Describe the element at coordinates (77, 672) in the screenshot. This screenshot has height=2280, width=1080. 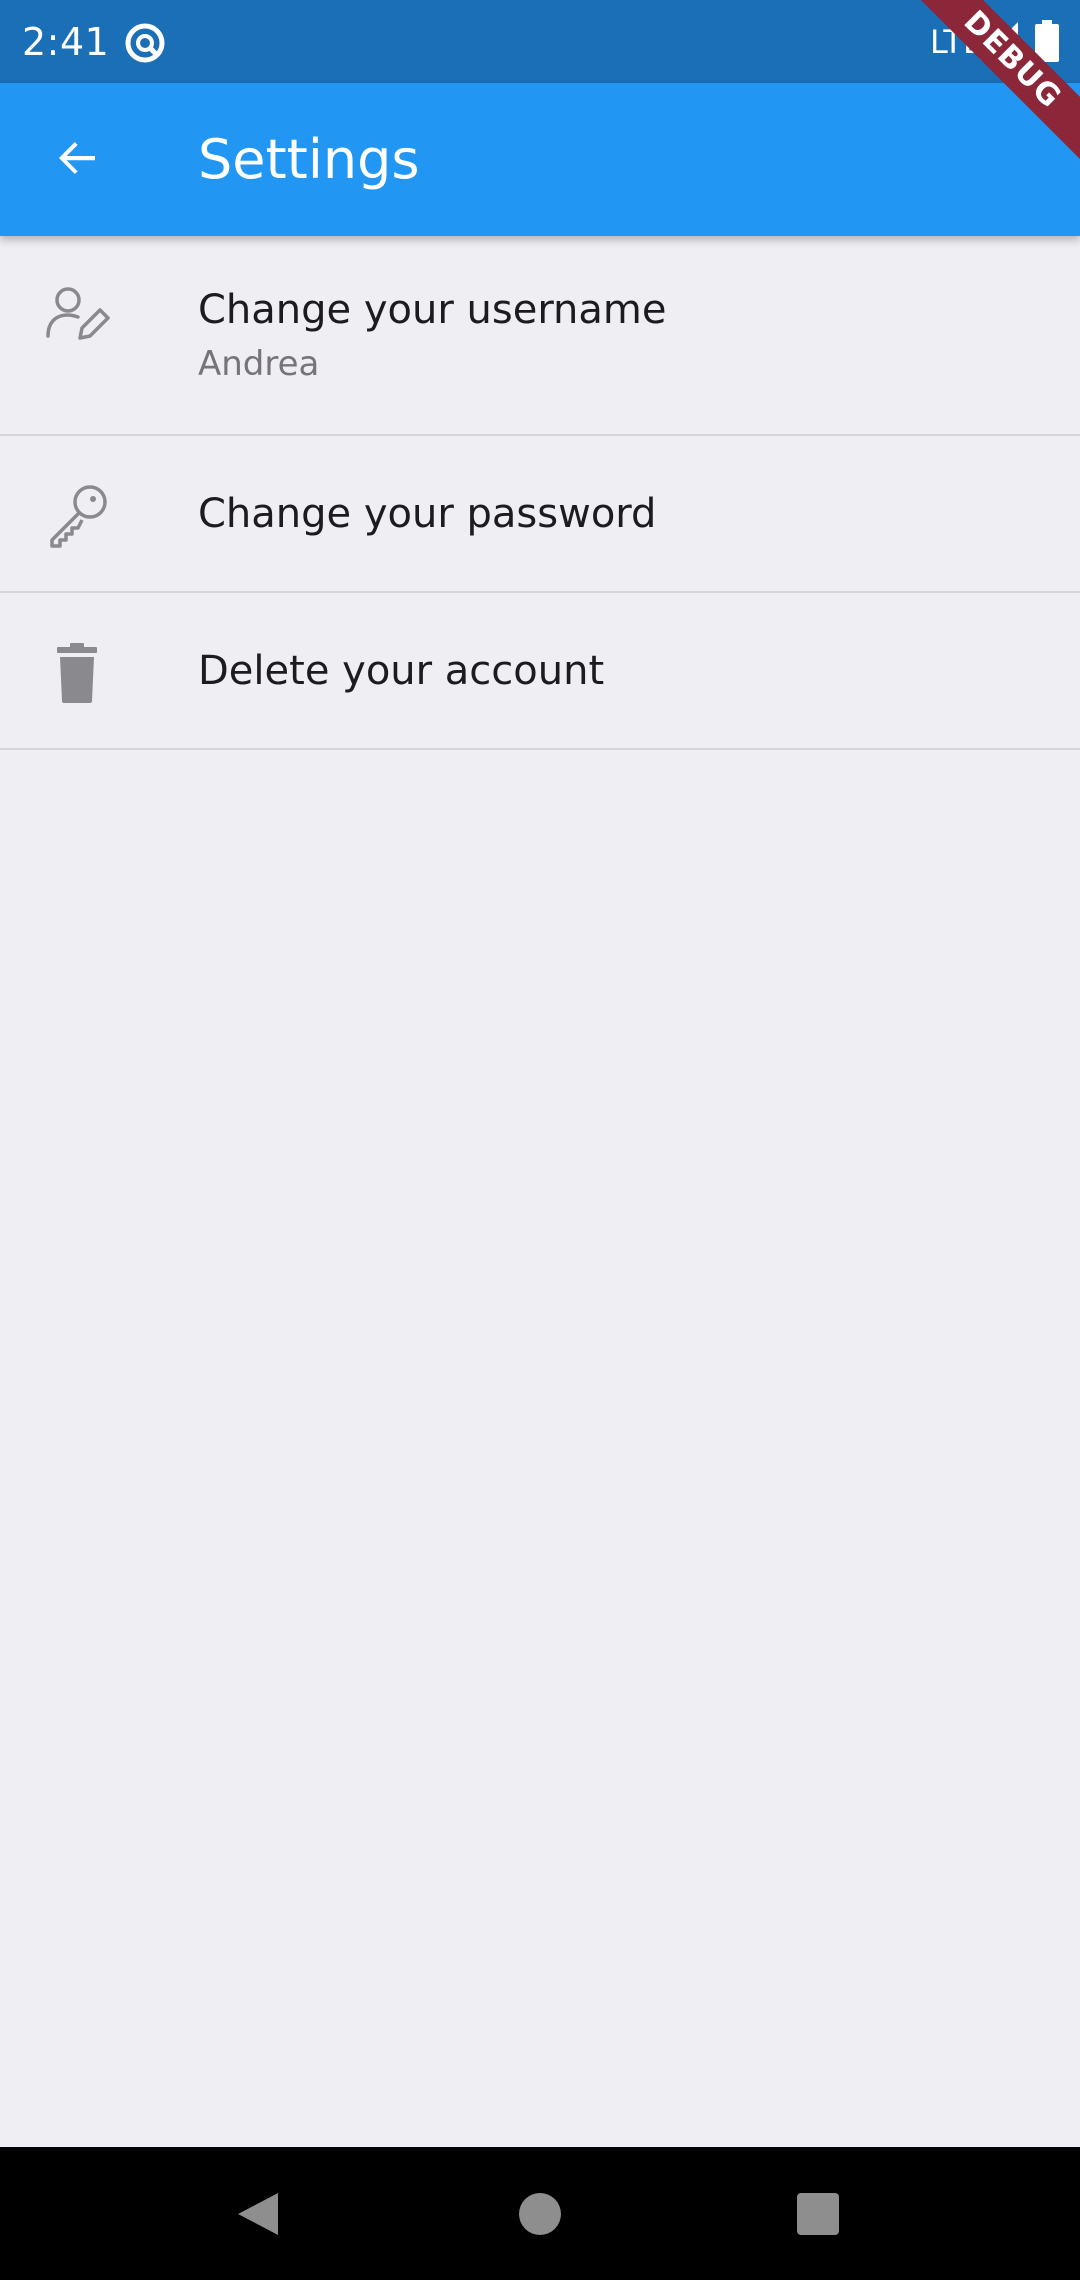
I see `trash-icon` at that location.